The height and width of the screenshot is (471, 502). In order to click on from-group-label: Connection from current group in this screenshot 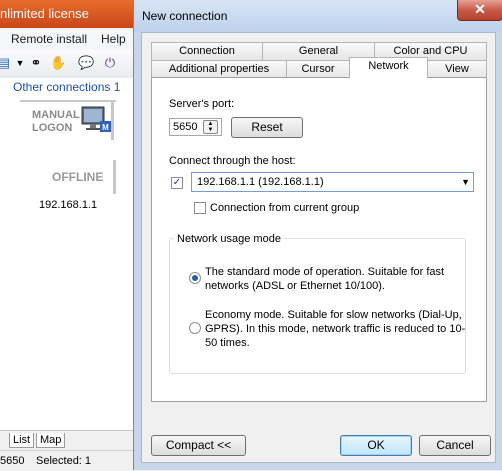, I will do `click(284, 208)`.